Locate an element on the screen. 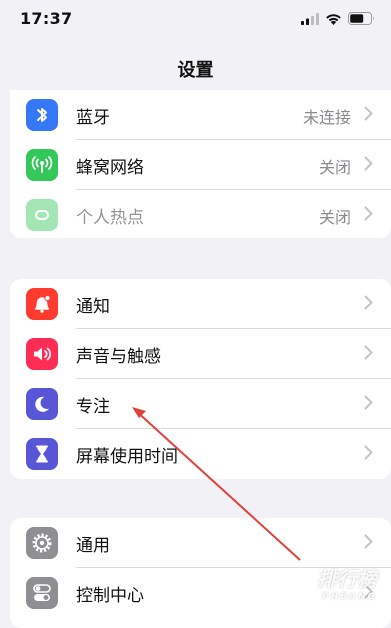 The height and width of the screenshot is (628, 391). screen-time-label: 屏幕使用时间 is located at coordinates (127, 457).